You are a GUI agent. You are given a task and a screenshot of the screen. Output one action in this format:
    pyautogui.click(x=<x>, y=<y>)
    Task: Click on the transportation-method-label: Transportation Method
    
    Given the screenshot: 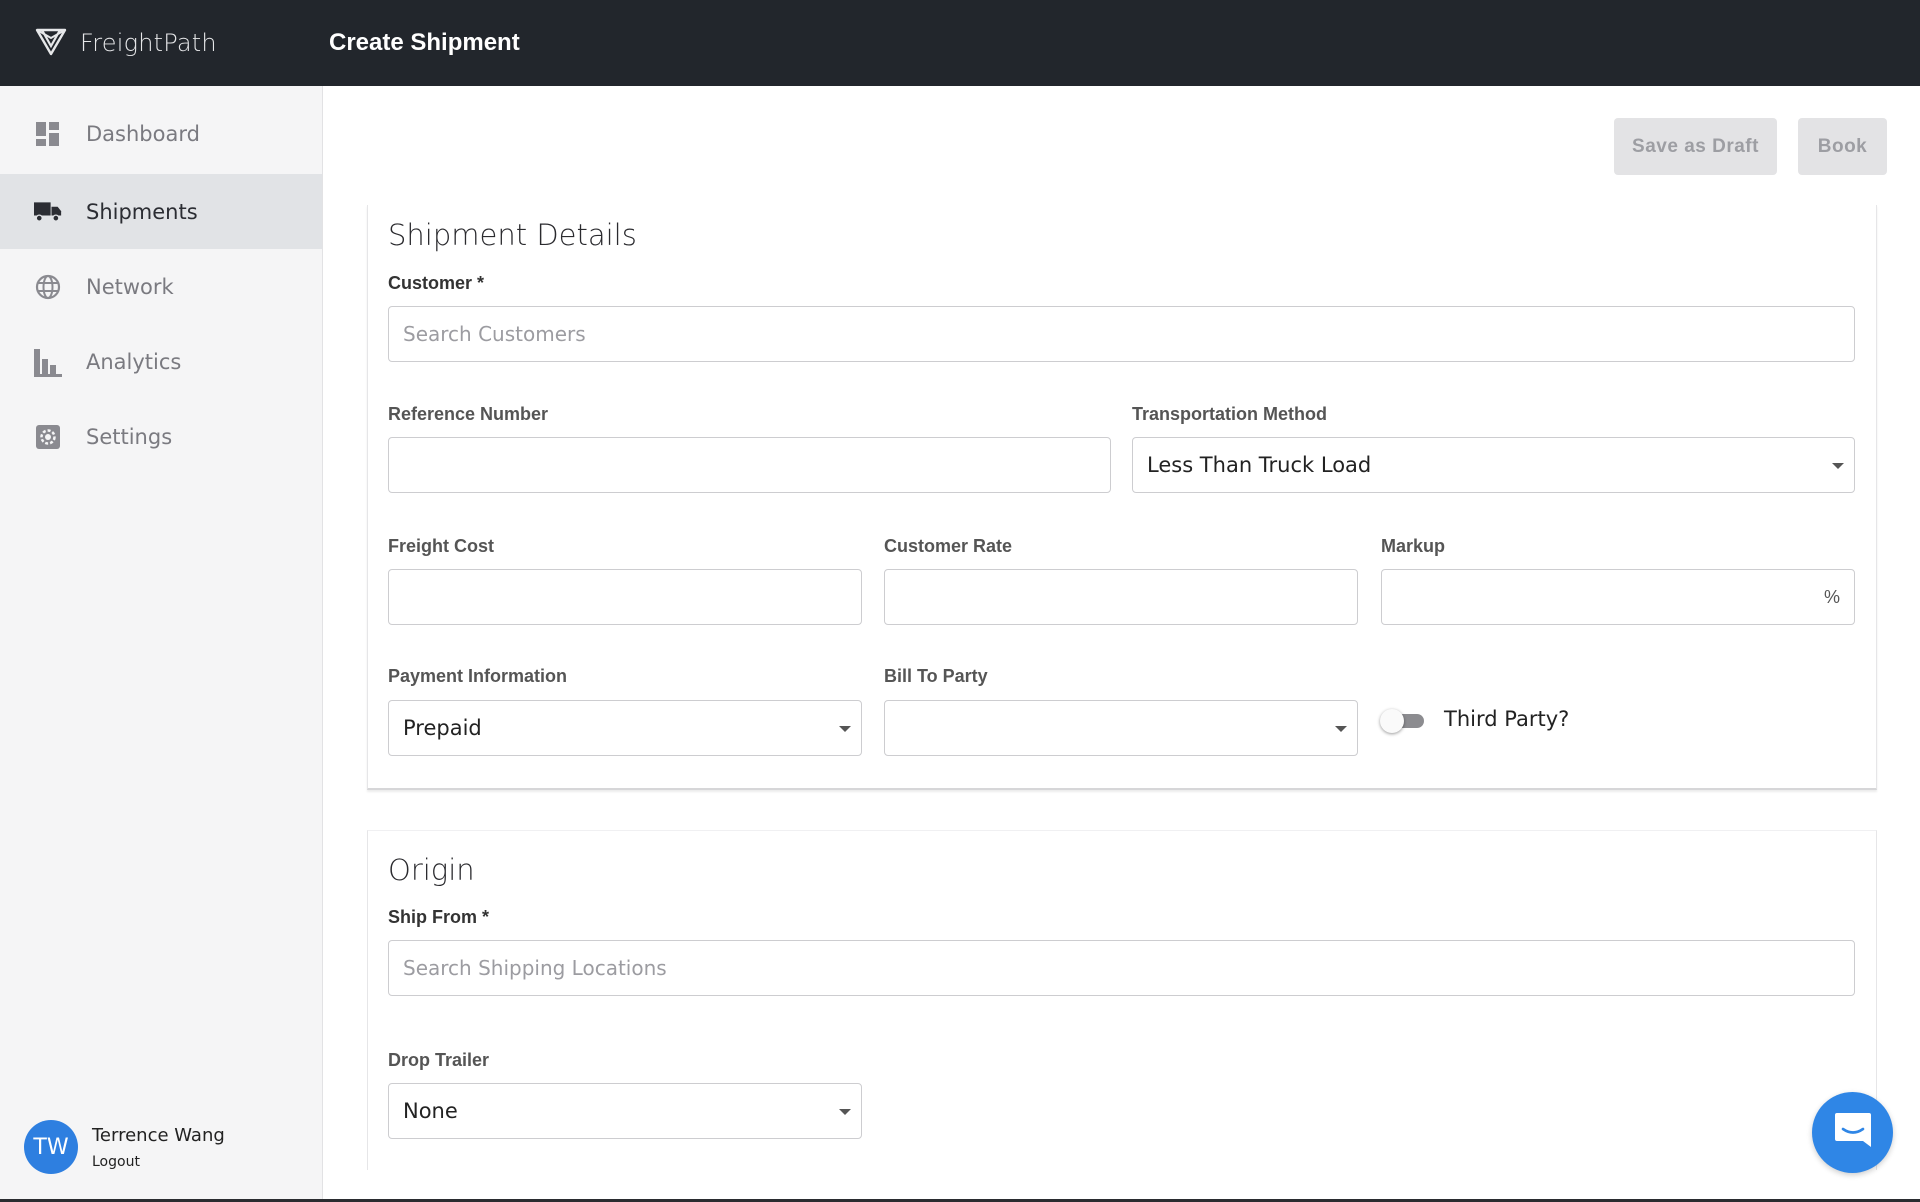 What is the action you would take?
    pyautogui.click(x=1229, y=414)
    